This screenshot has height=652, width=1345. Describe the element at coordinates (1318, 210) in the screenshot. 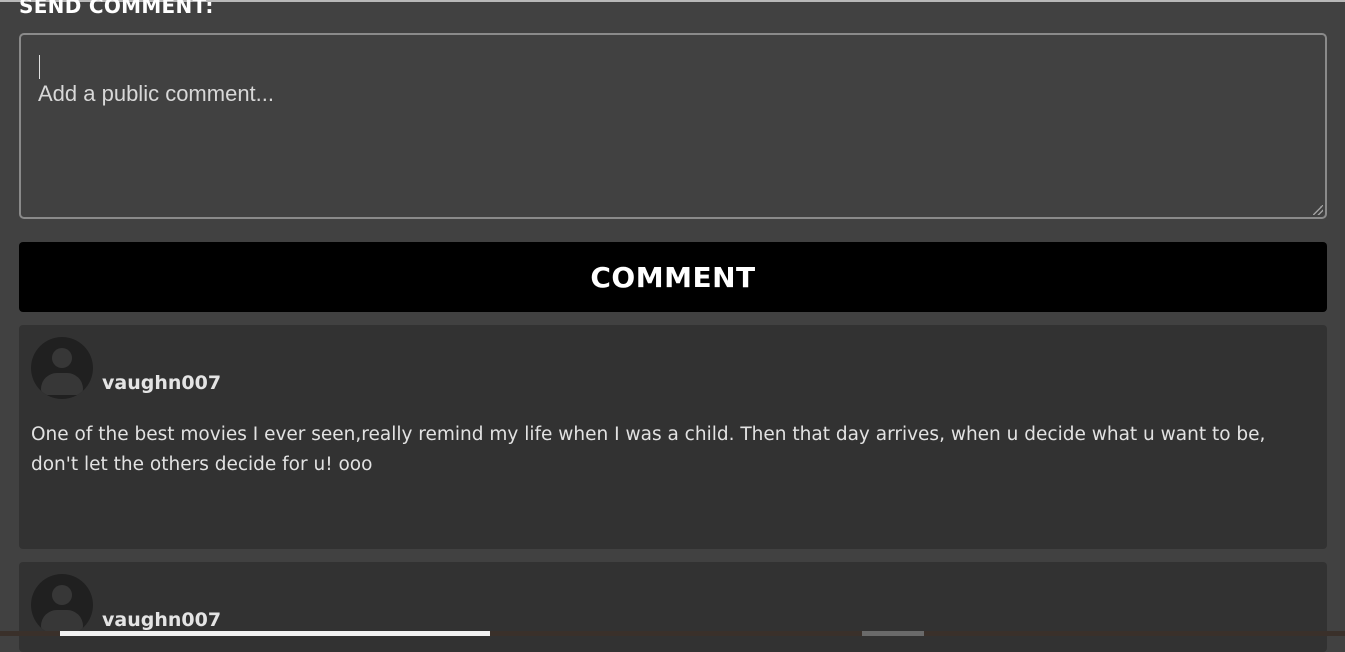

I see `resize-handle-icon` at that location.